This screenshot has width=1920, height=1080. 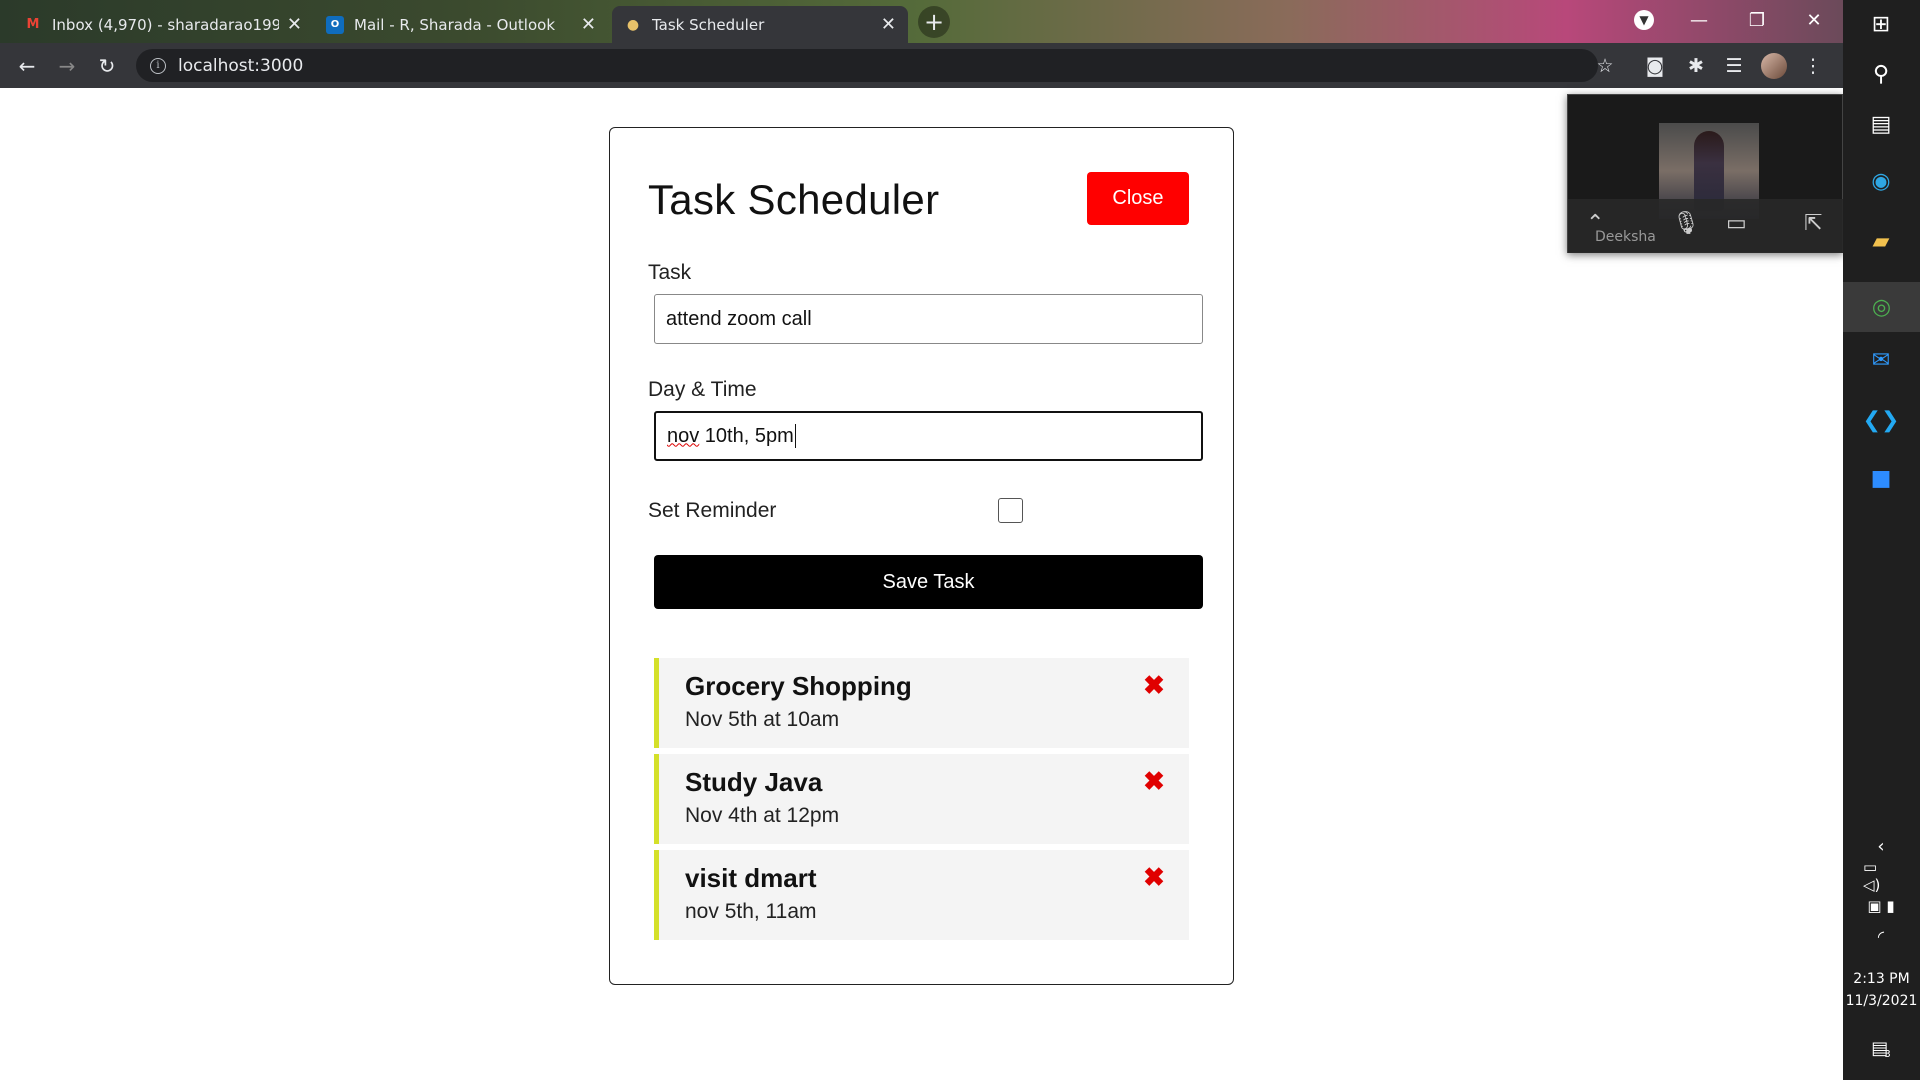 I want to click on mic-muted-icon: 🎙, so click(x=1686, y=223).